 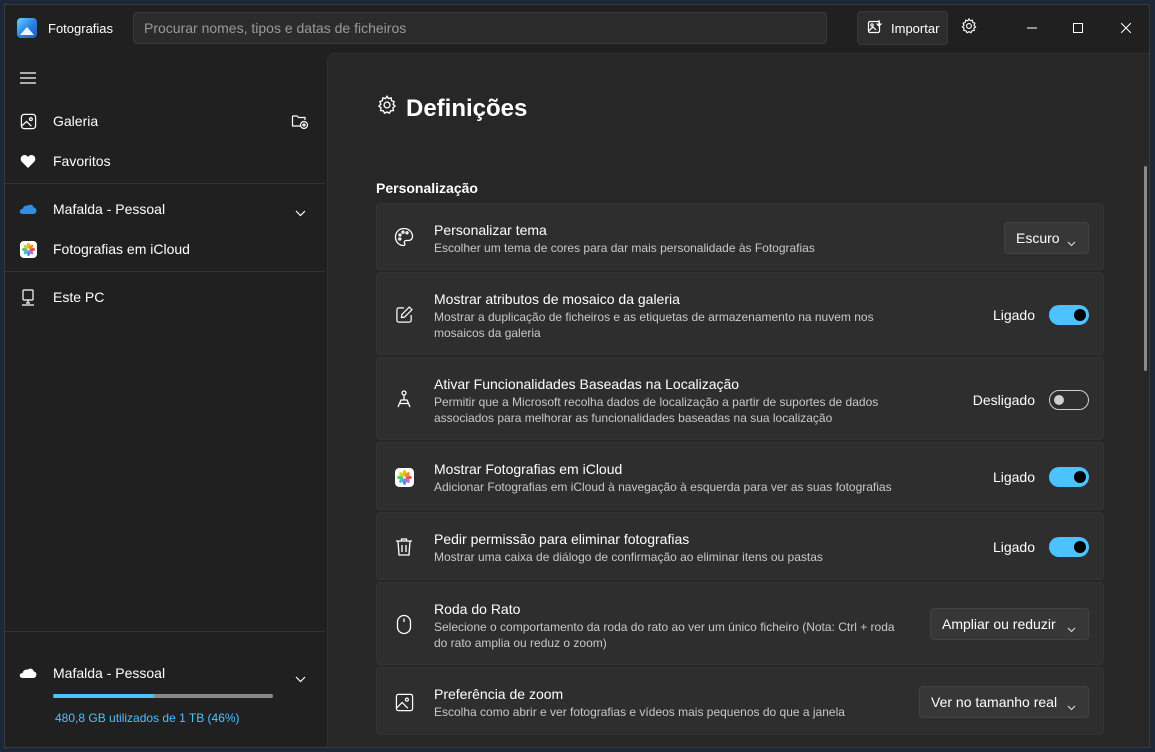 I want to click on maximize-icon, so click(x=1078, y=29).